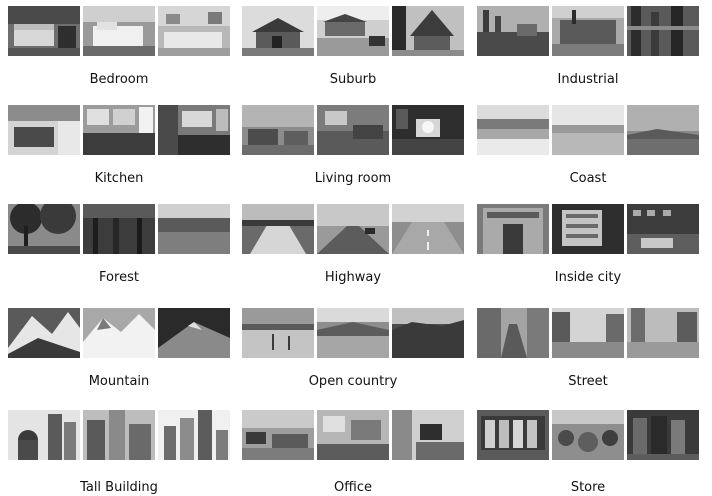 This screenshot has height=496, width=712. Describe the element at coordinates (353, 178) in the screenshot. I see `category-label: Living room` at that location.